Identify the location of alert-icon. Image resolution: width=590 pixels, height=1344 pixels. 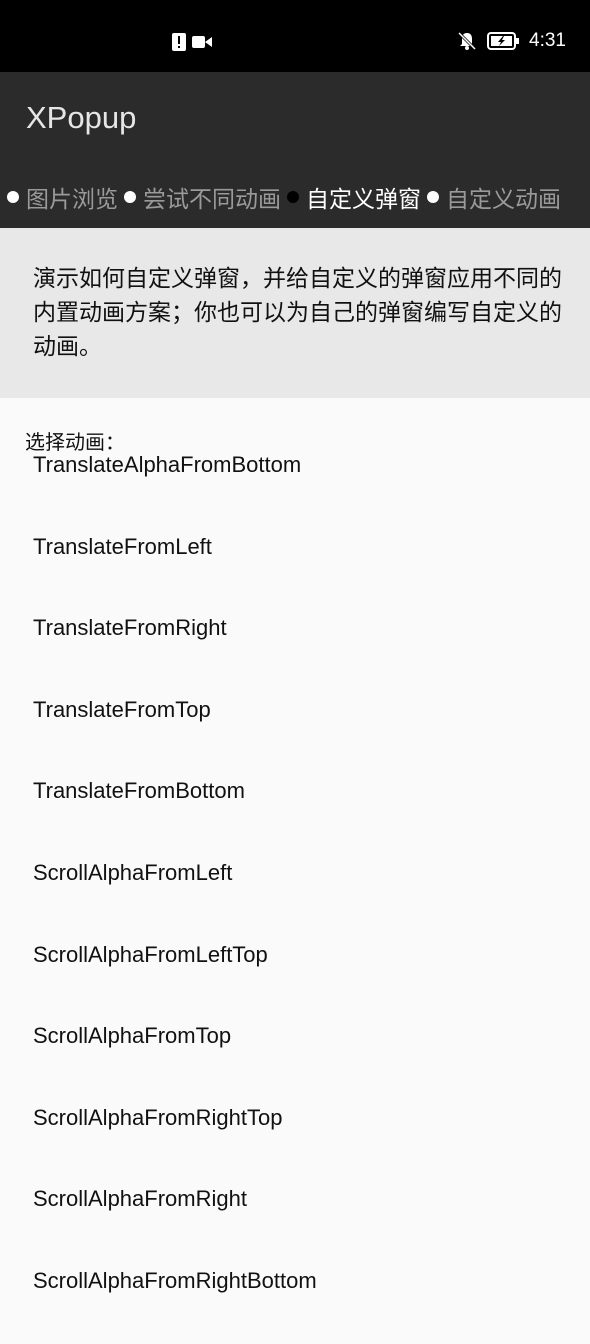
(179, 42).